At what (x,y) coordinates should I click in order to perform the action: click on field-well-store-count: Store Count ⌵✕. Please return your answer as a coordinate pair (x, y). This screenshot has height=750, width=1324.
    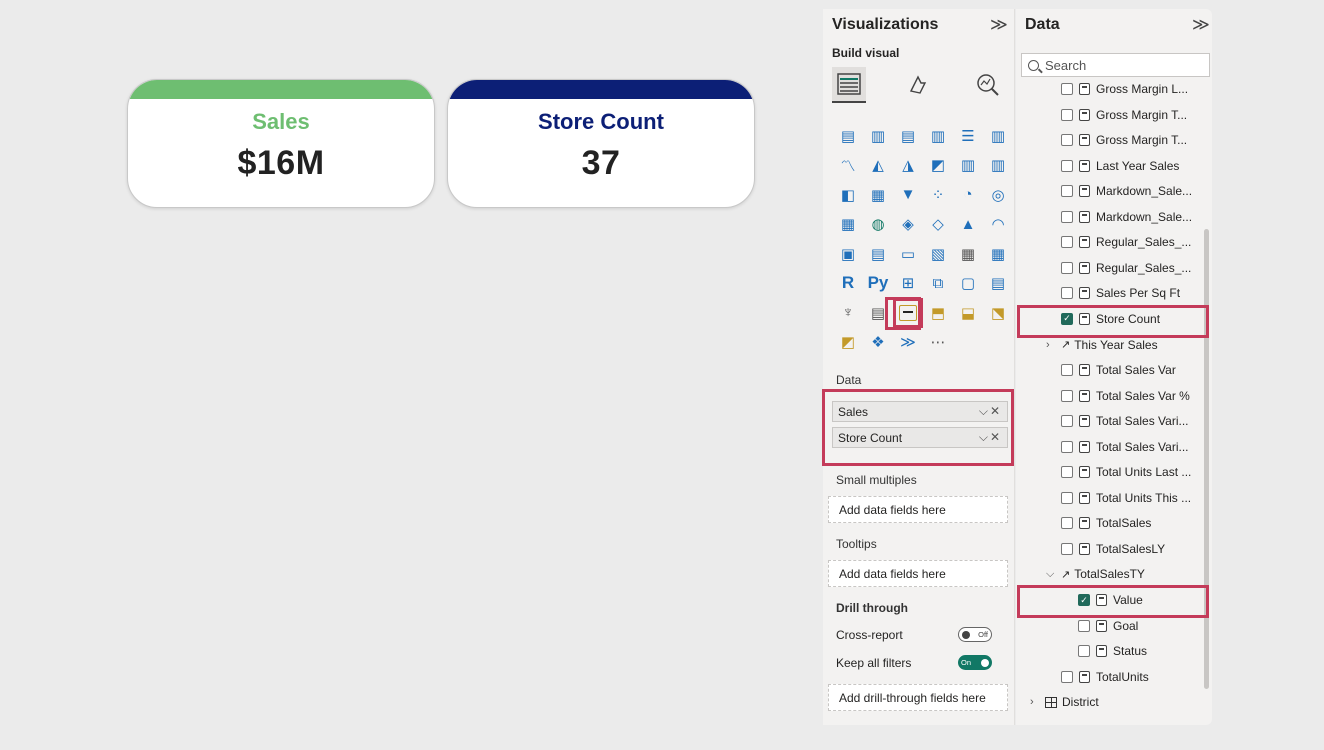
    Looking at the image, I should click on (920, 437).